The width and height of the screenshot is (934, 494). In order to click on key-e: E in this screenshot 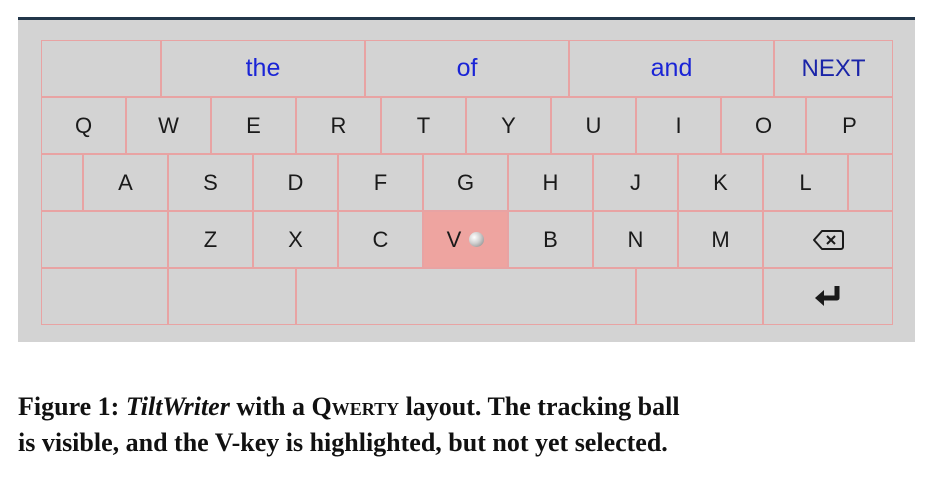, I will do `click(253, 125)`.